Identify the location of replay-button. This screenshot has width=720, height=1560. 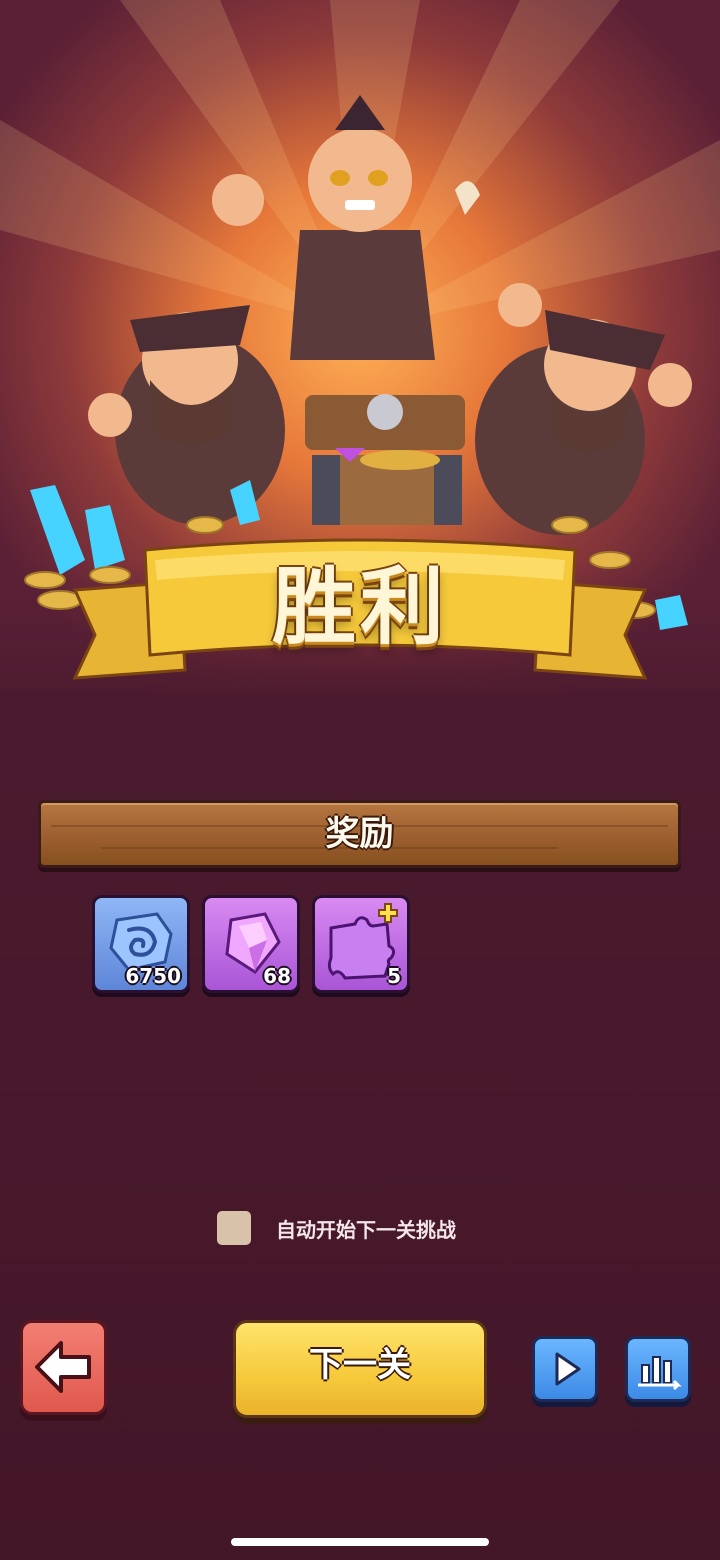
(565, 1369).